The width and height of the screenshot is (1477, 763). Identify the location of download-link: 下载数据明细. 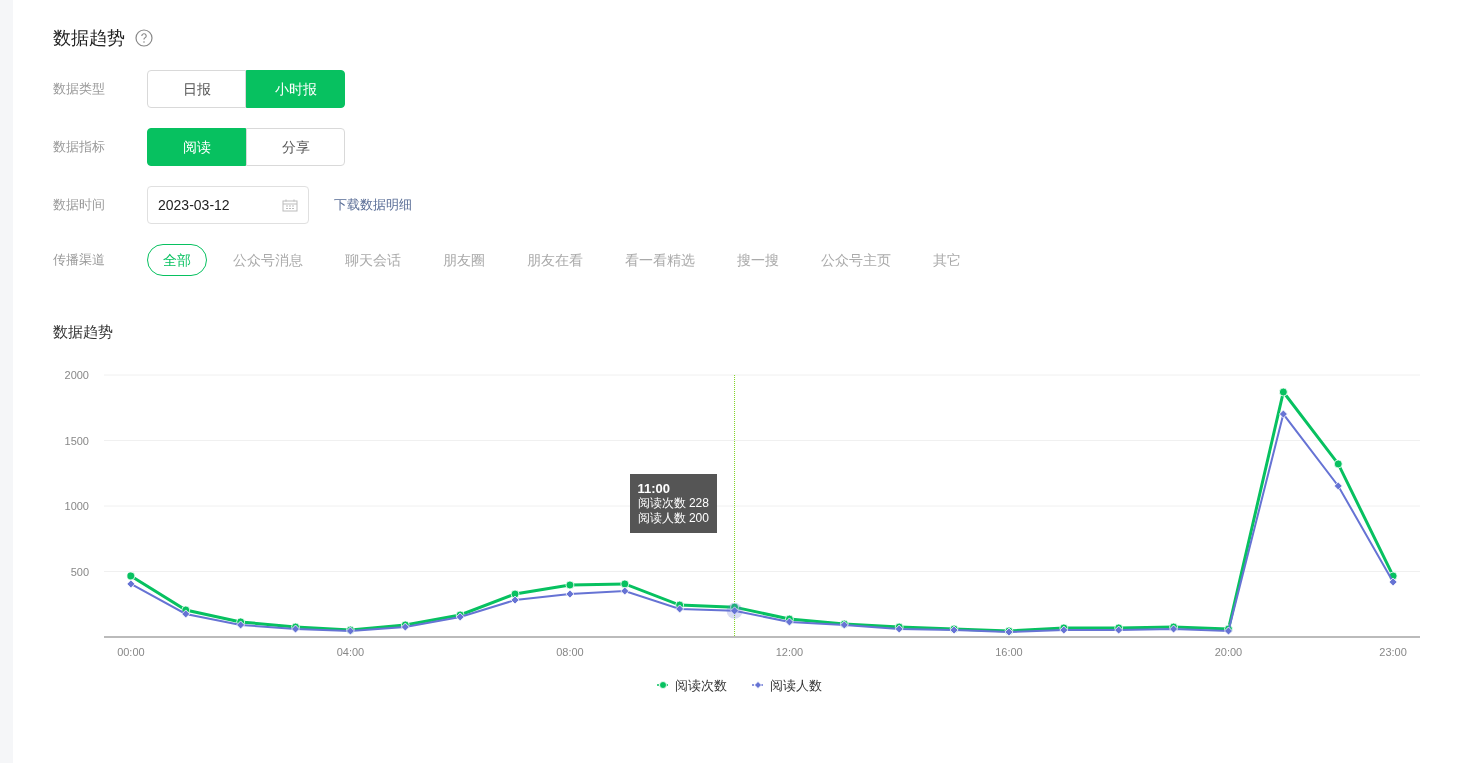
(373, 205).